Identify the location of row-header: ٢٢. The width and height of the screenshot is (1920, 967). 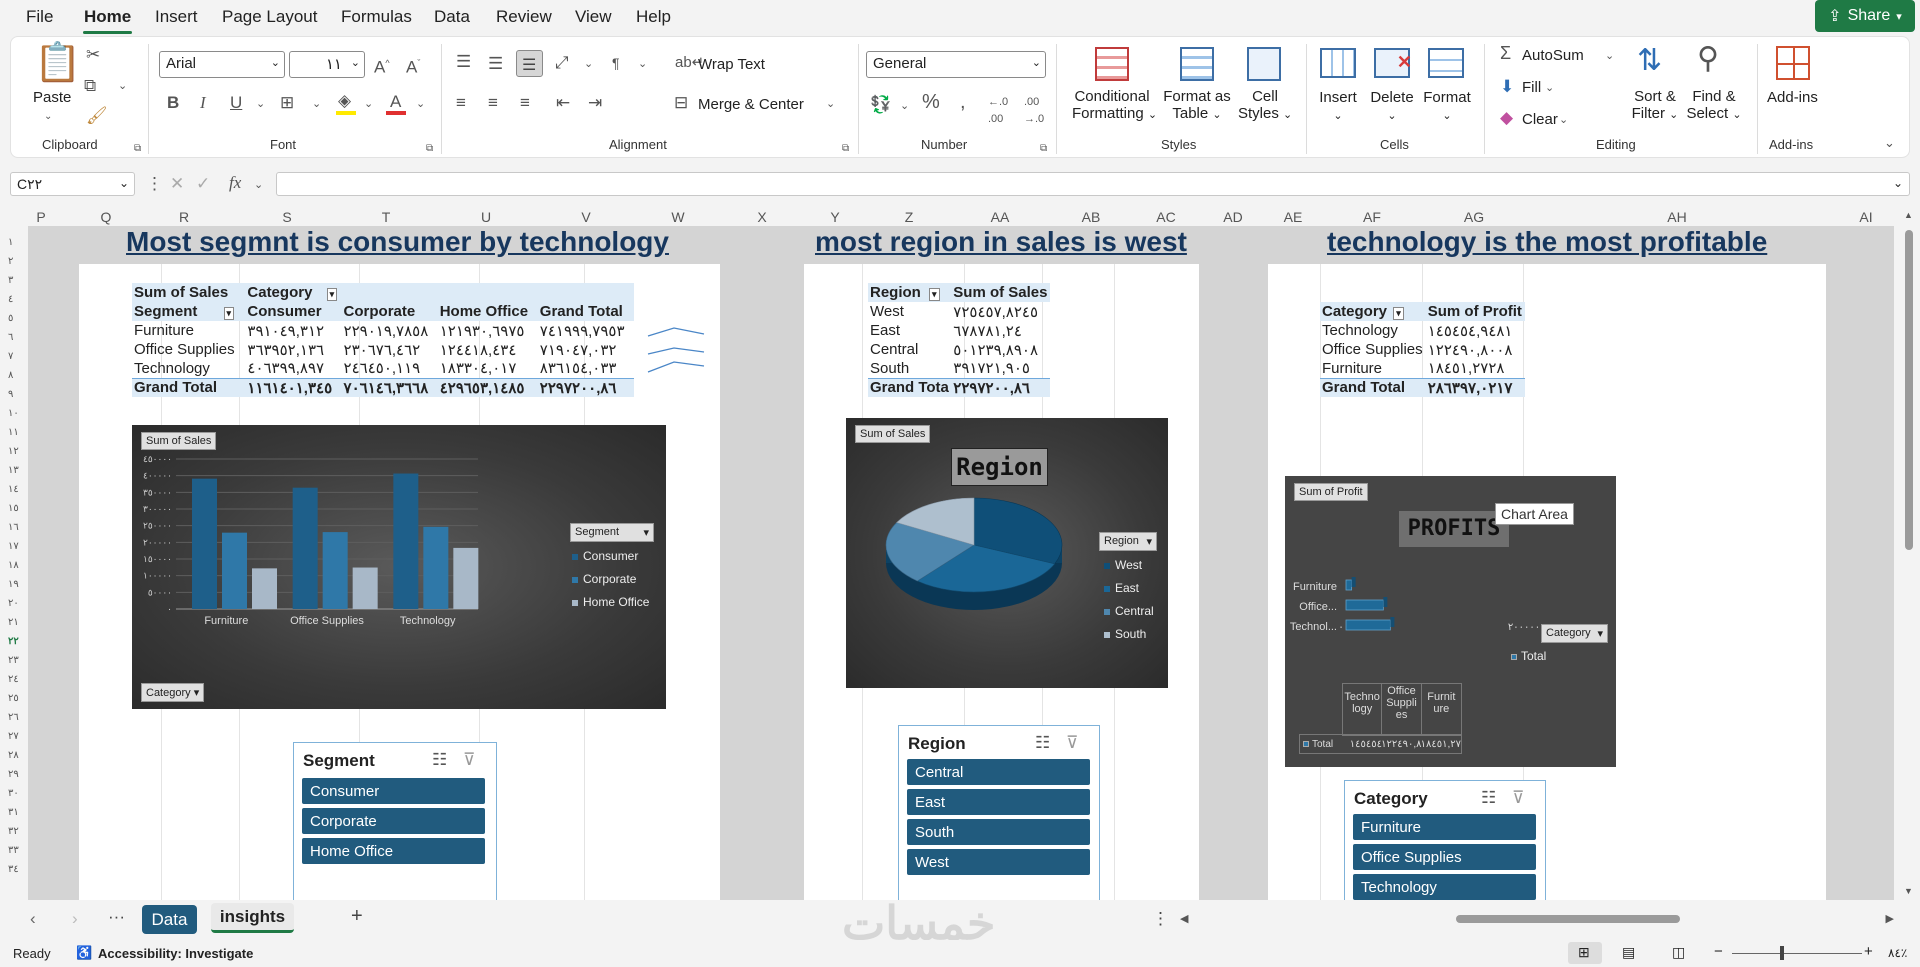
(13, 641).